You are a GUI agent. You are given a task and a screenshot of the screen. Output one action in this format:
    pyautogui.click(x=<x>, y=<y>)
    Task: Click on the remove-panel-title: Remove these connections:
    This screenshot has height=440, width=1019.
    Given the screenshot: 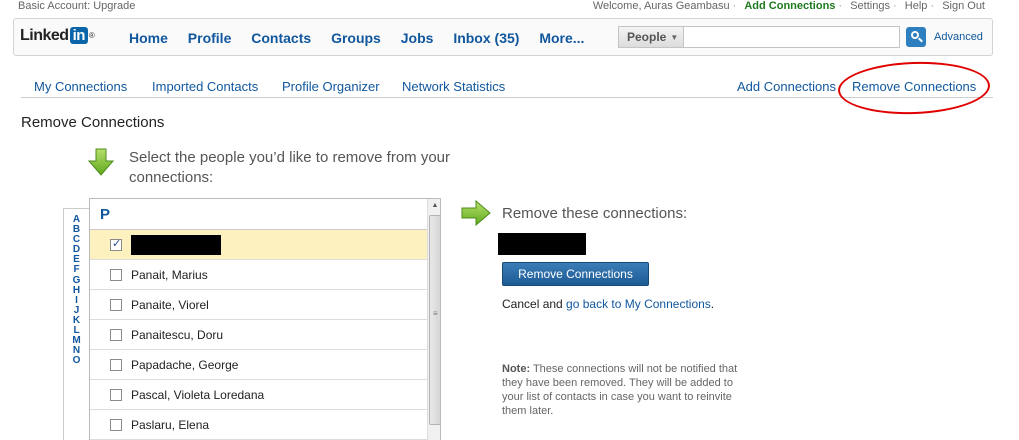 What is the action you would take?
    pyautogui.click(x=595, y=213)
    